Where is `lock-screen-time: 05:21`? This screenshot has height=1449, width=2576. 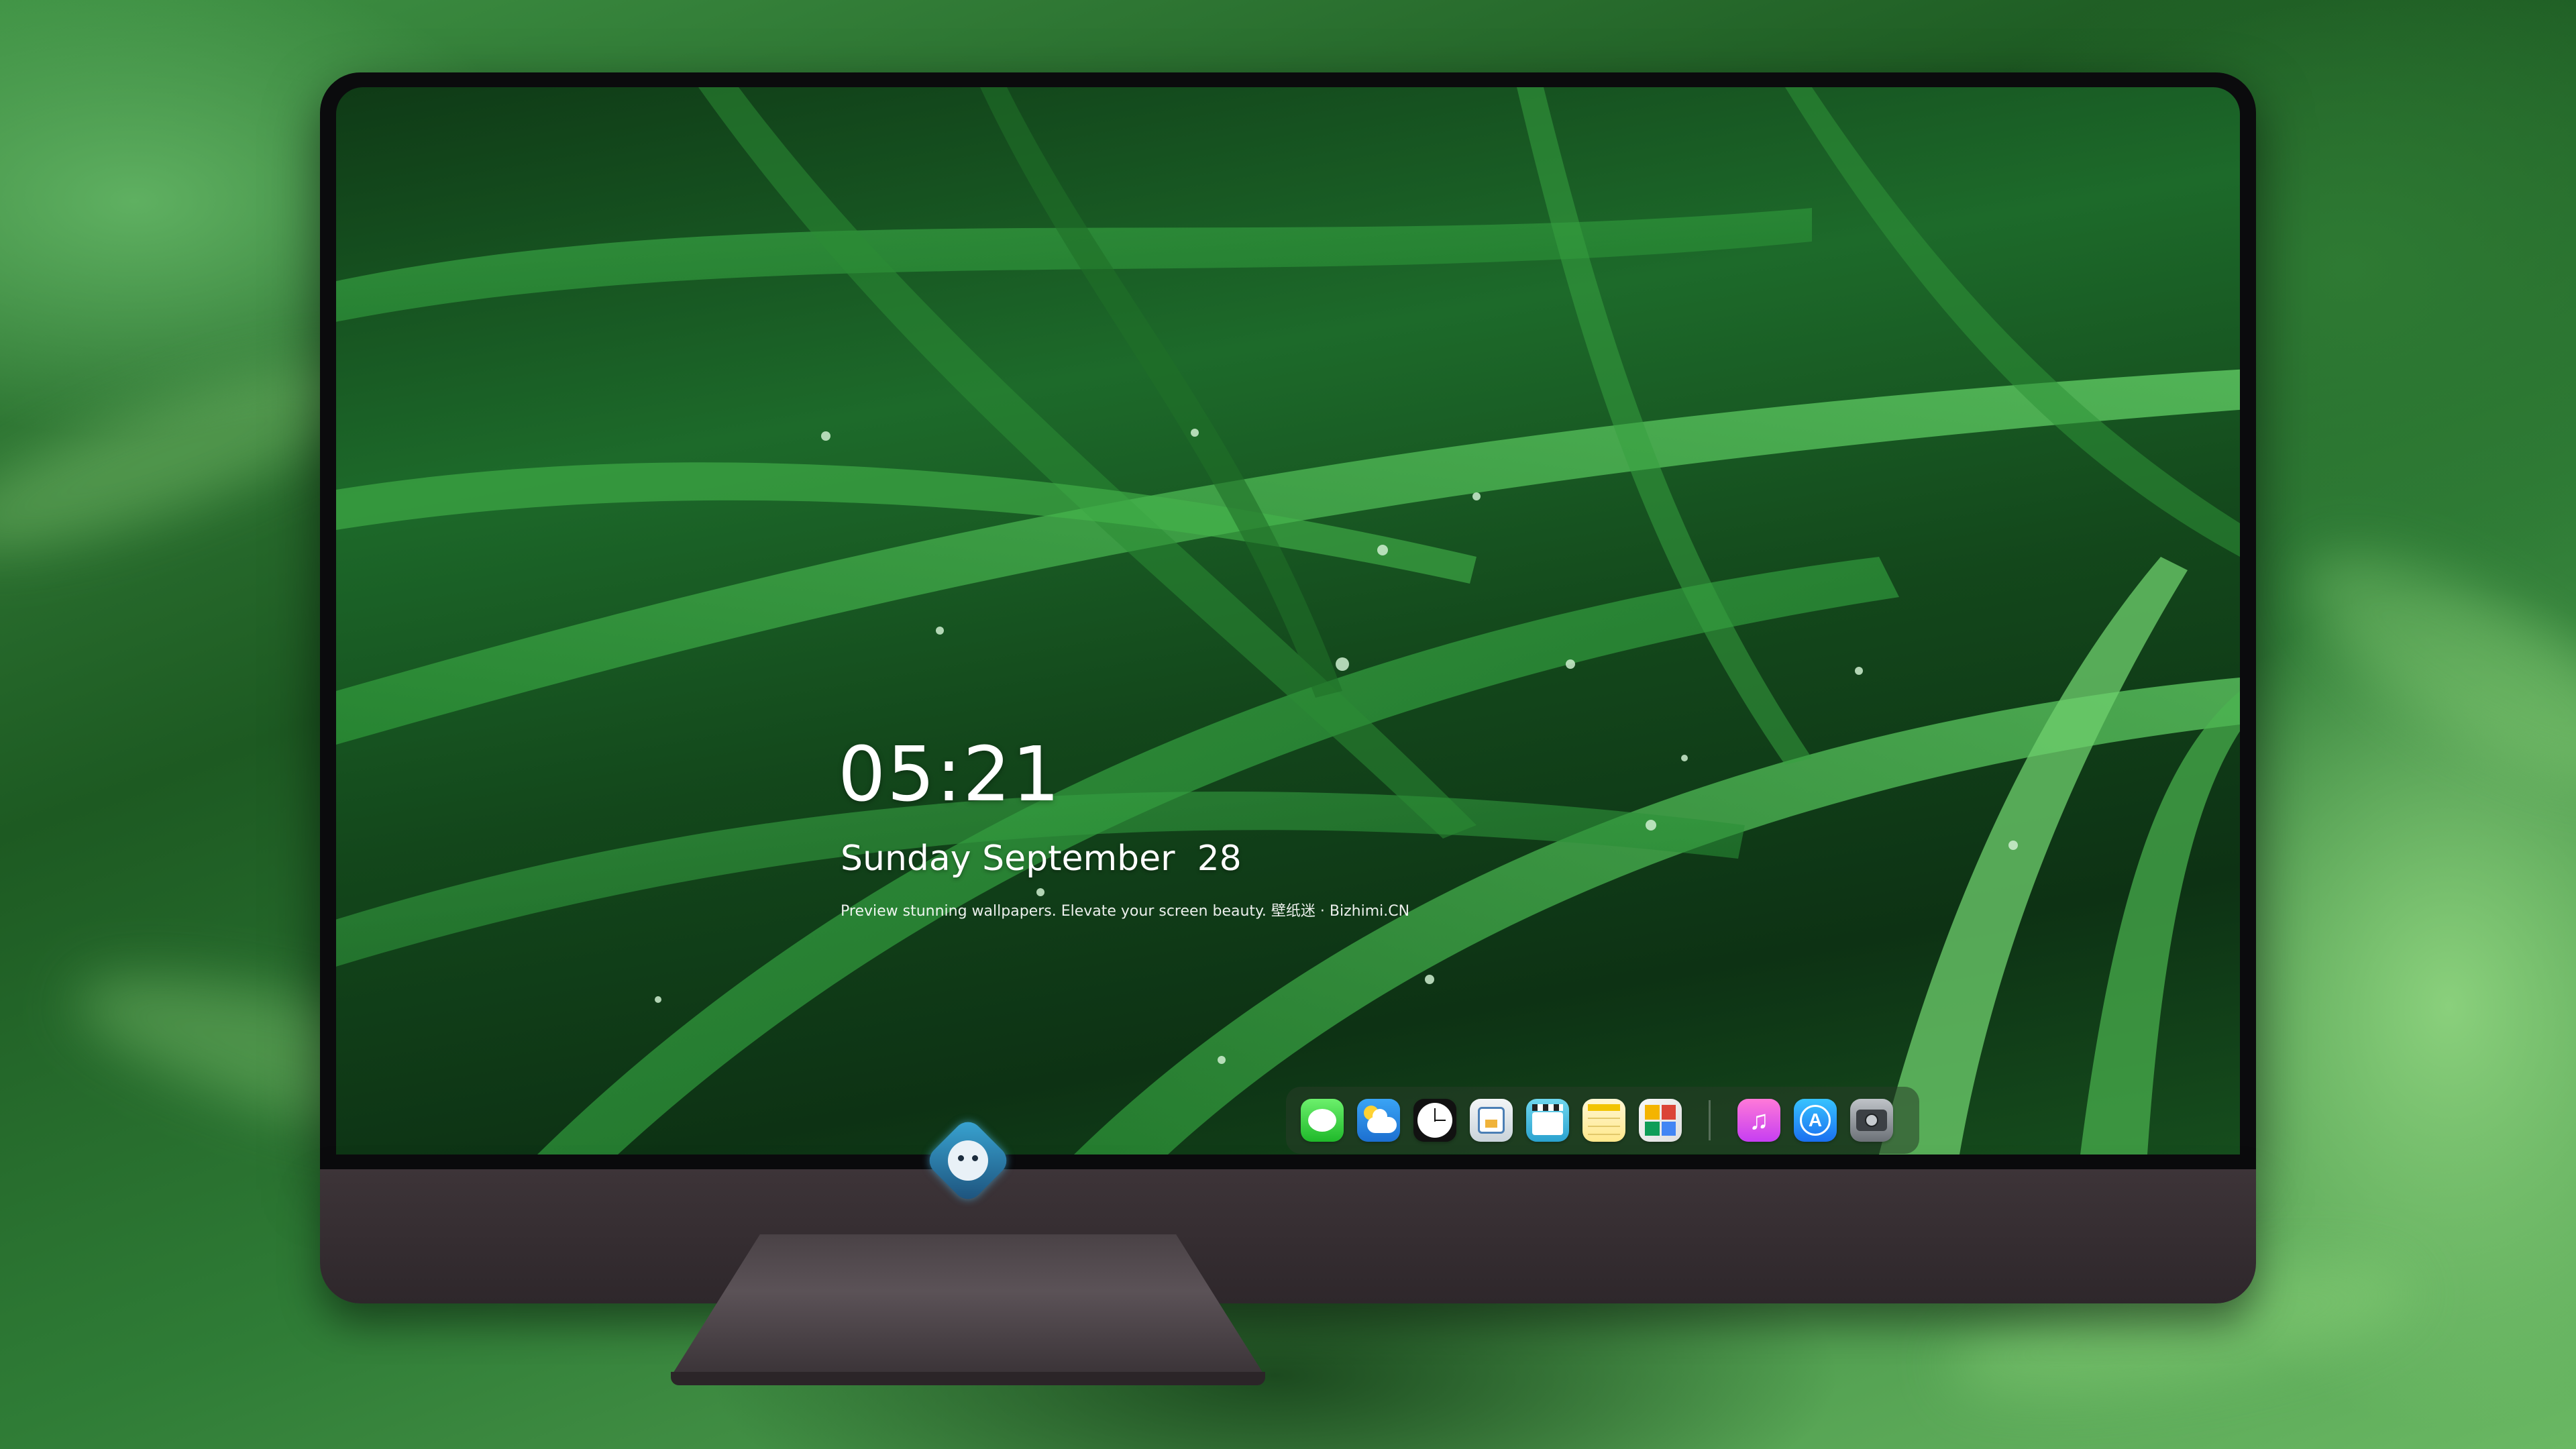
lock-screen-time: 05:21 is located at coordinates (949, 774).